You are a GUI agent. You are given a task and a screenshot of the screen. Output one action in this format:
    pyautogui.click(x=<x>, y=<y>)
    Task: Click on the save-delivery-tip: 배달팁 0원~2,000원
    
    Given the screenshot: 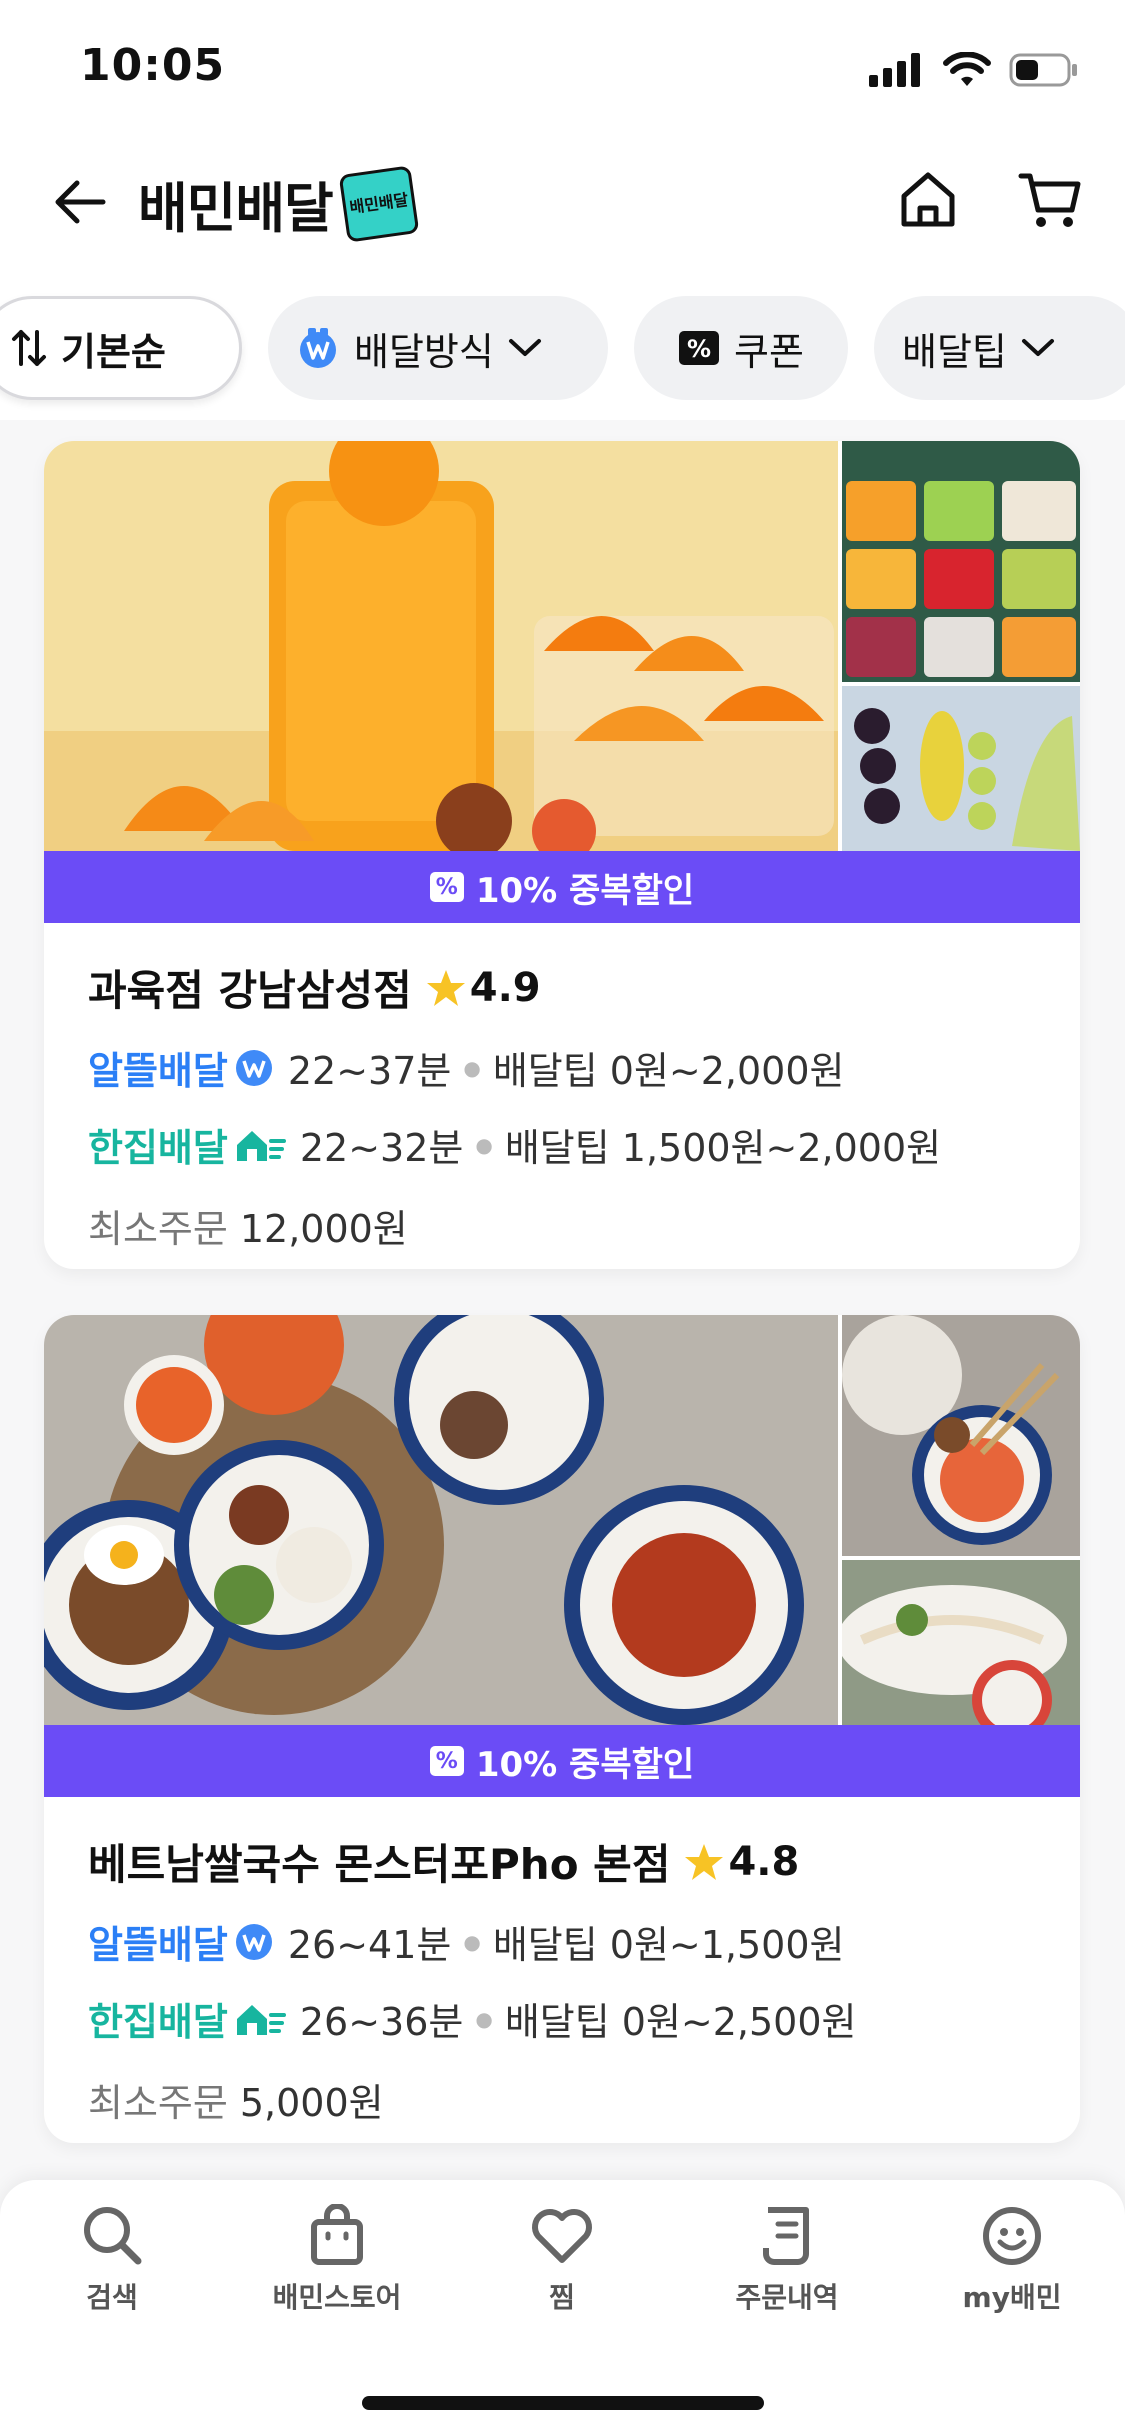 What is the action you would take?
    pyautogui.click(x=668, y=1071)
    